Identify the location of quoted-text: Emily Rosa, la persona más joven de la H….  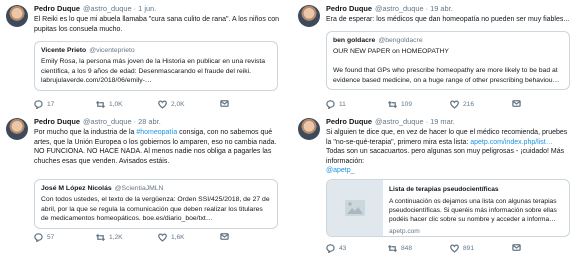
(153, 71).